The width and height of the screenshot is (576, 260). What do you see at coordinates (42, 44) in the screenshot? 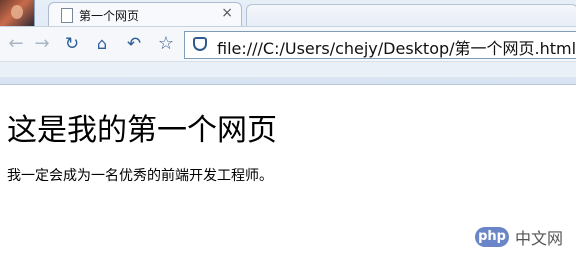
I see `forward-icon: →` at bounding box center [42, 44].